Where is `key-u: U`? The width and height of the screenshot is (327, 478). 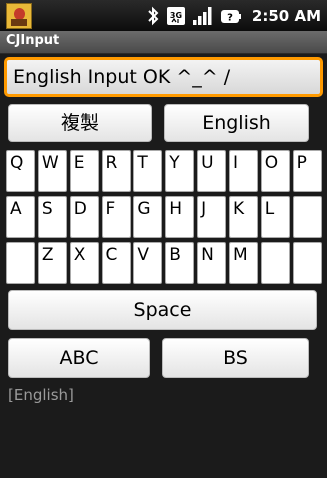 key-u: U is located at coordinates (212, 171).